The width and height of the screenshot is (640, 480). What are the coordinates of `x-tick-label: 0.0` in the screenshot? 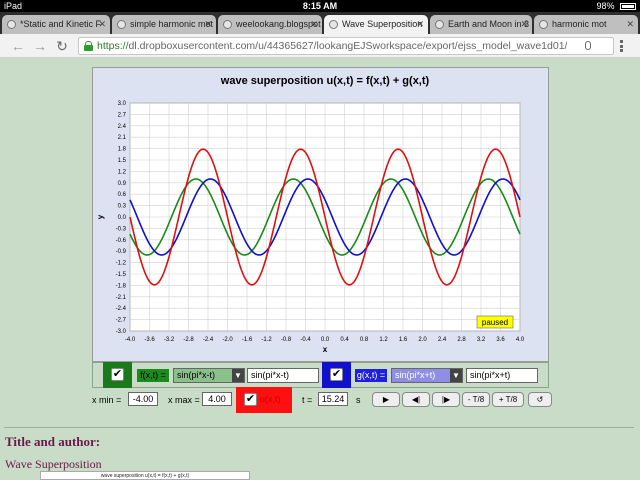 It's located at (325, 340).